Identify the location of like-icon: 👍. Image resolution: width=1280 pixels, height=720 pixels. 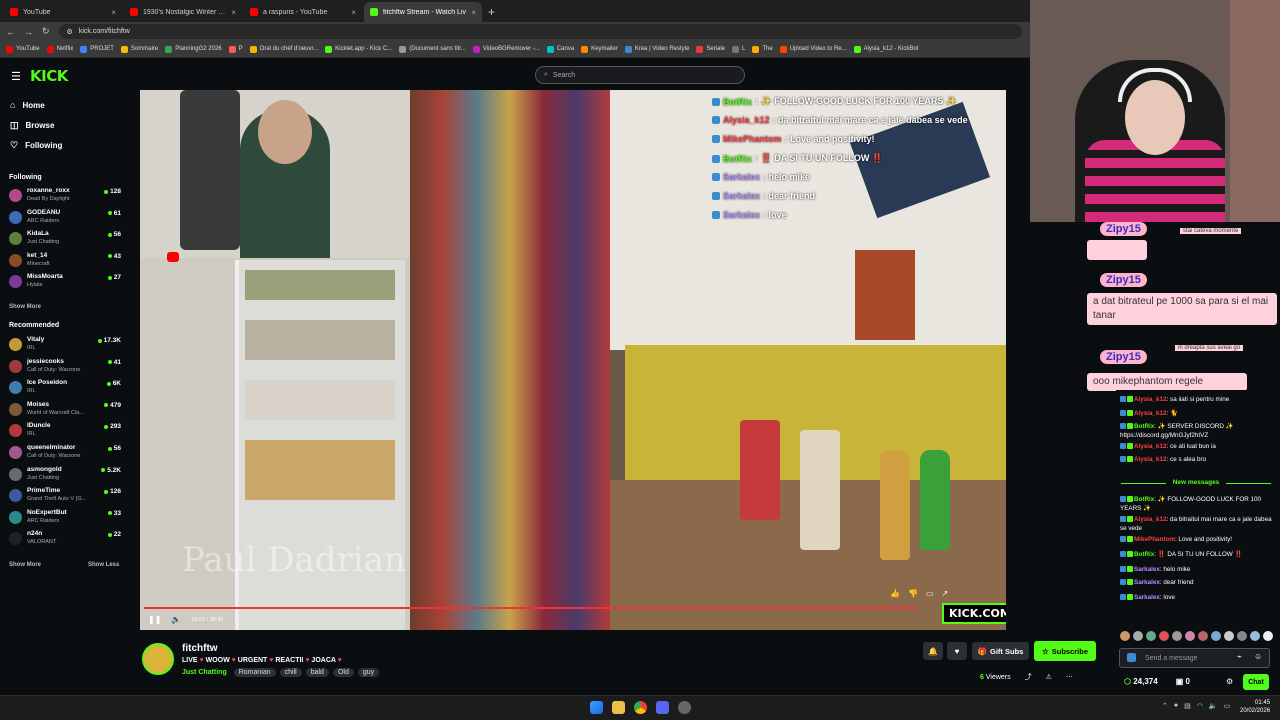
(895, 593).